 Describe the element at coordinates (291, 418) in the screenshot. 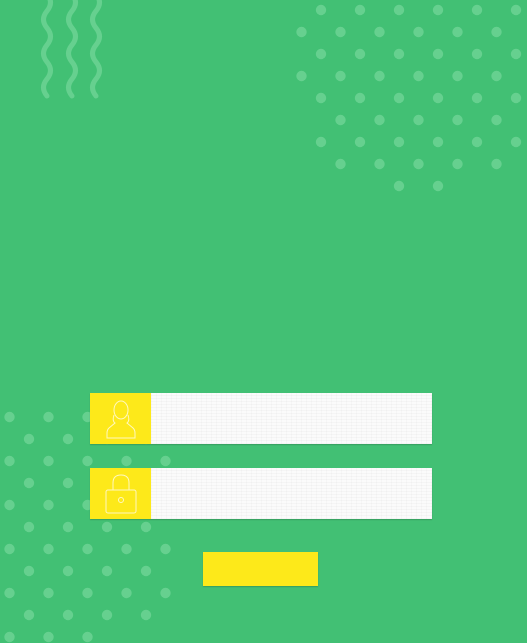

I see `username-input` at that location.